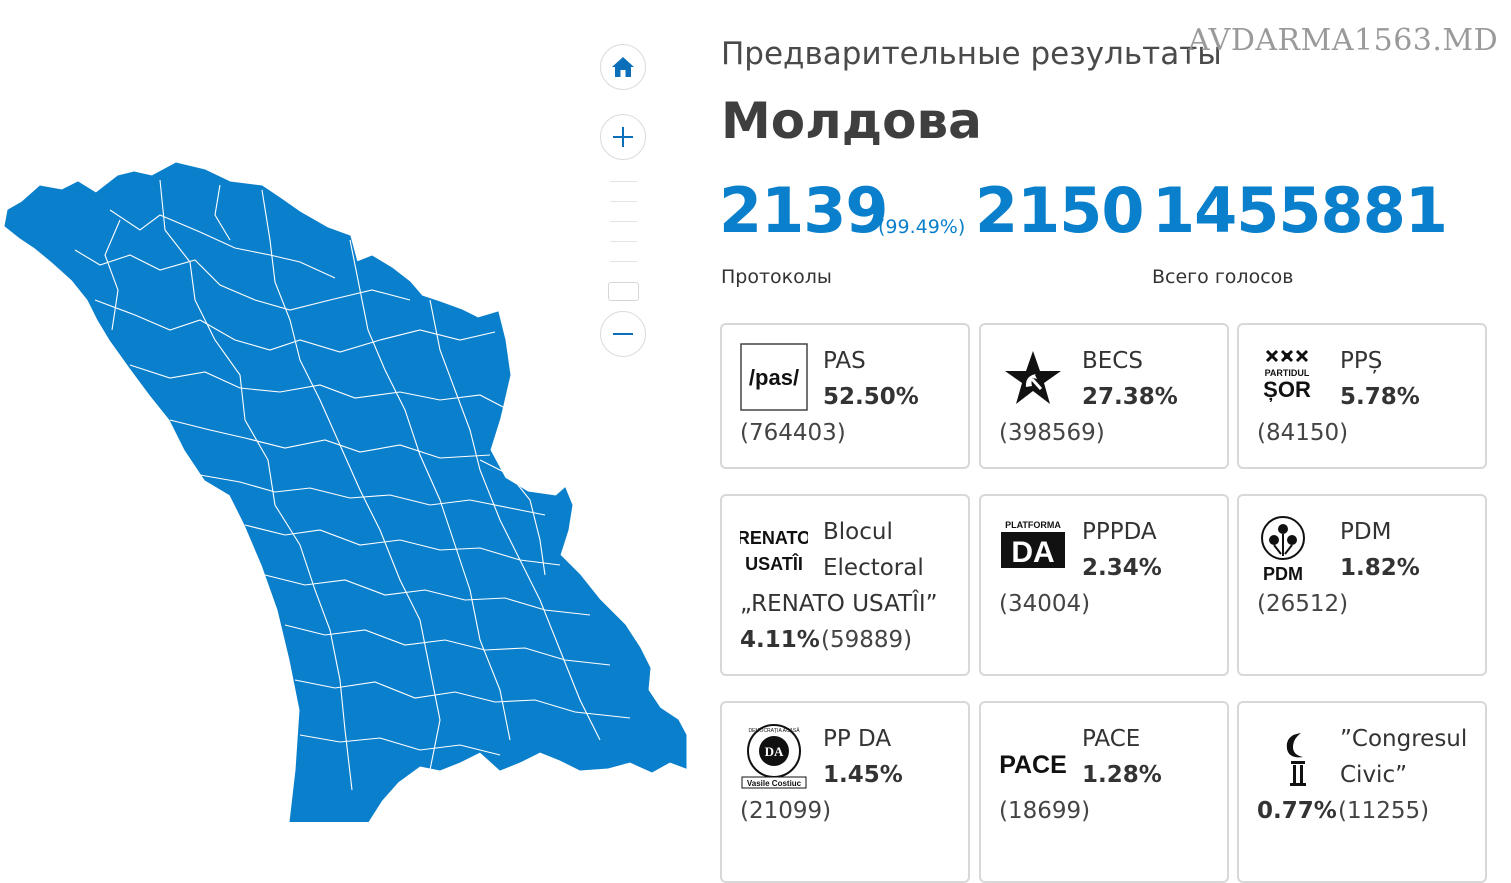 Image resolution: width=1511 pixels, height=883 pixels. Describe the element at coordinates (774, 563) in the screenshot. I see `svg-text: USATÎI` at that location.